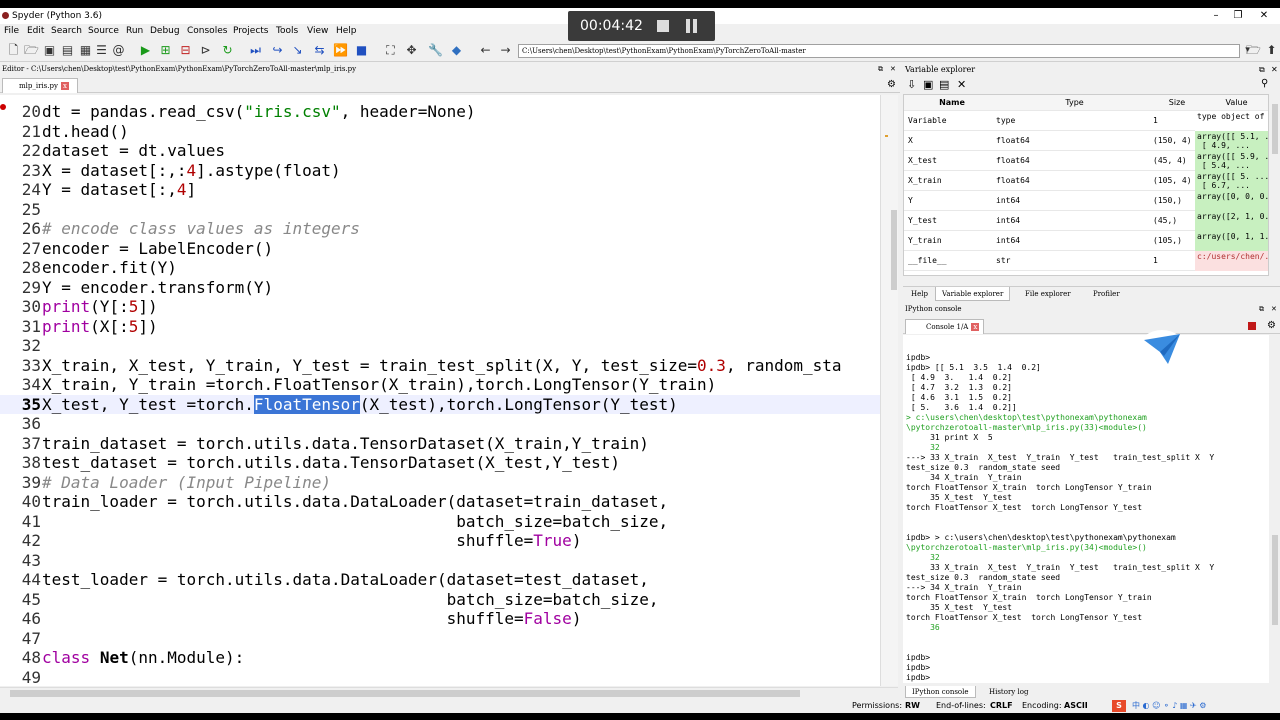  What do you see at coordinates (250, 31) in the screenshot?
I see `menu-item-projects: Projects` at bounding box center [250, 31].